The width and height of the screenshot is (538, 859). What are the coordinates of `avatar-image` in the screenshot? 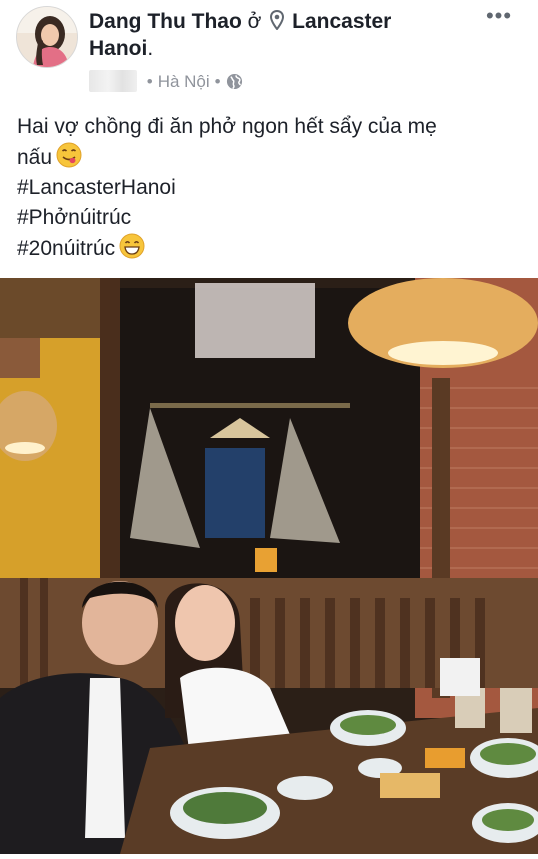 It's located at (47, 37).